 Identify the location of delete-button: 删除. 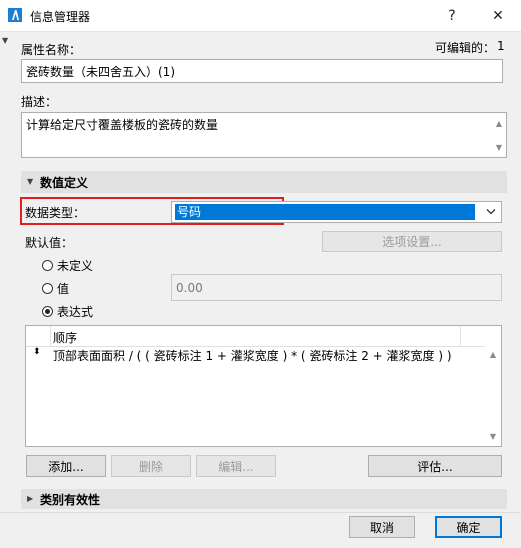
(151, 466).